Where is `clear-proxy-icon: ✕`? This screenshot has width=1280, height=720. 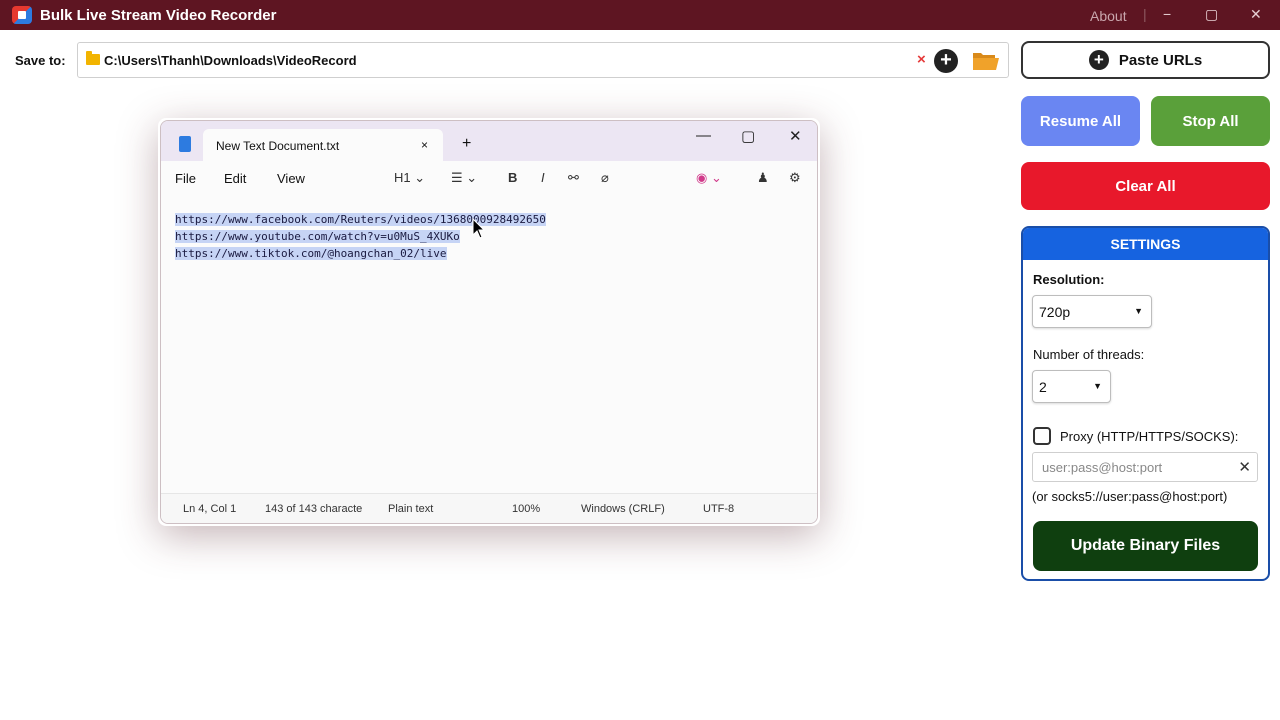
clear-proxy-icon: ✕ is located at coordinates (1244, 467).